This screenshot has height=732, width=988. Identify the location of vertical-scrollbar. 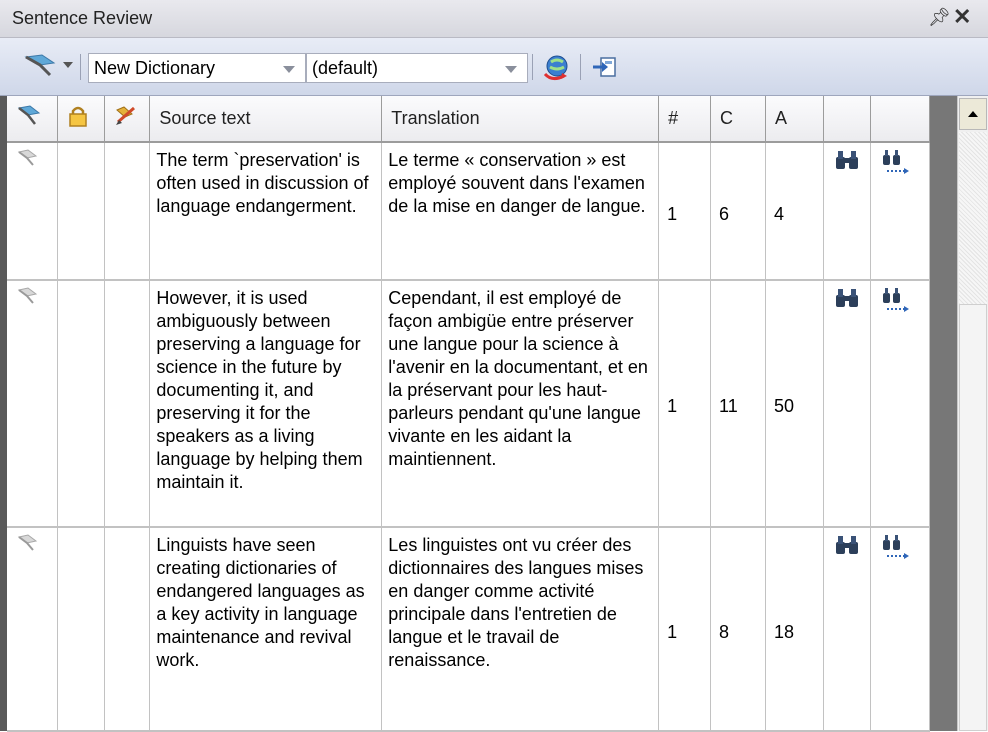
(972, 413).